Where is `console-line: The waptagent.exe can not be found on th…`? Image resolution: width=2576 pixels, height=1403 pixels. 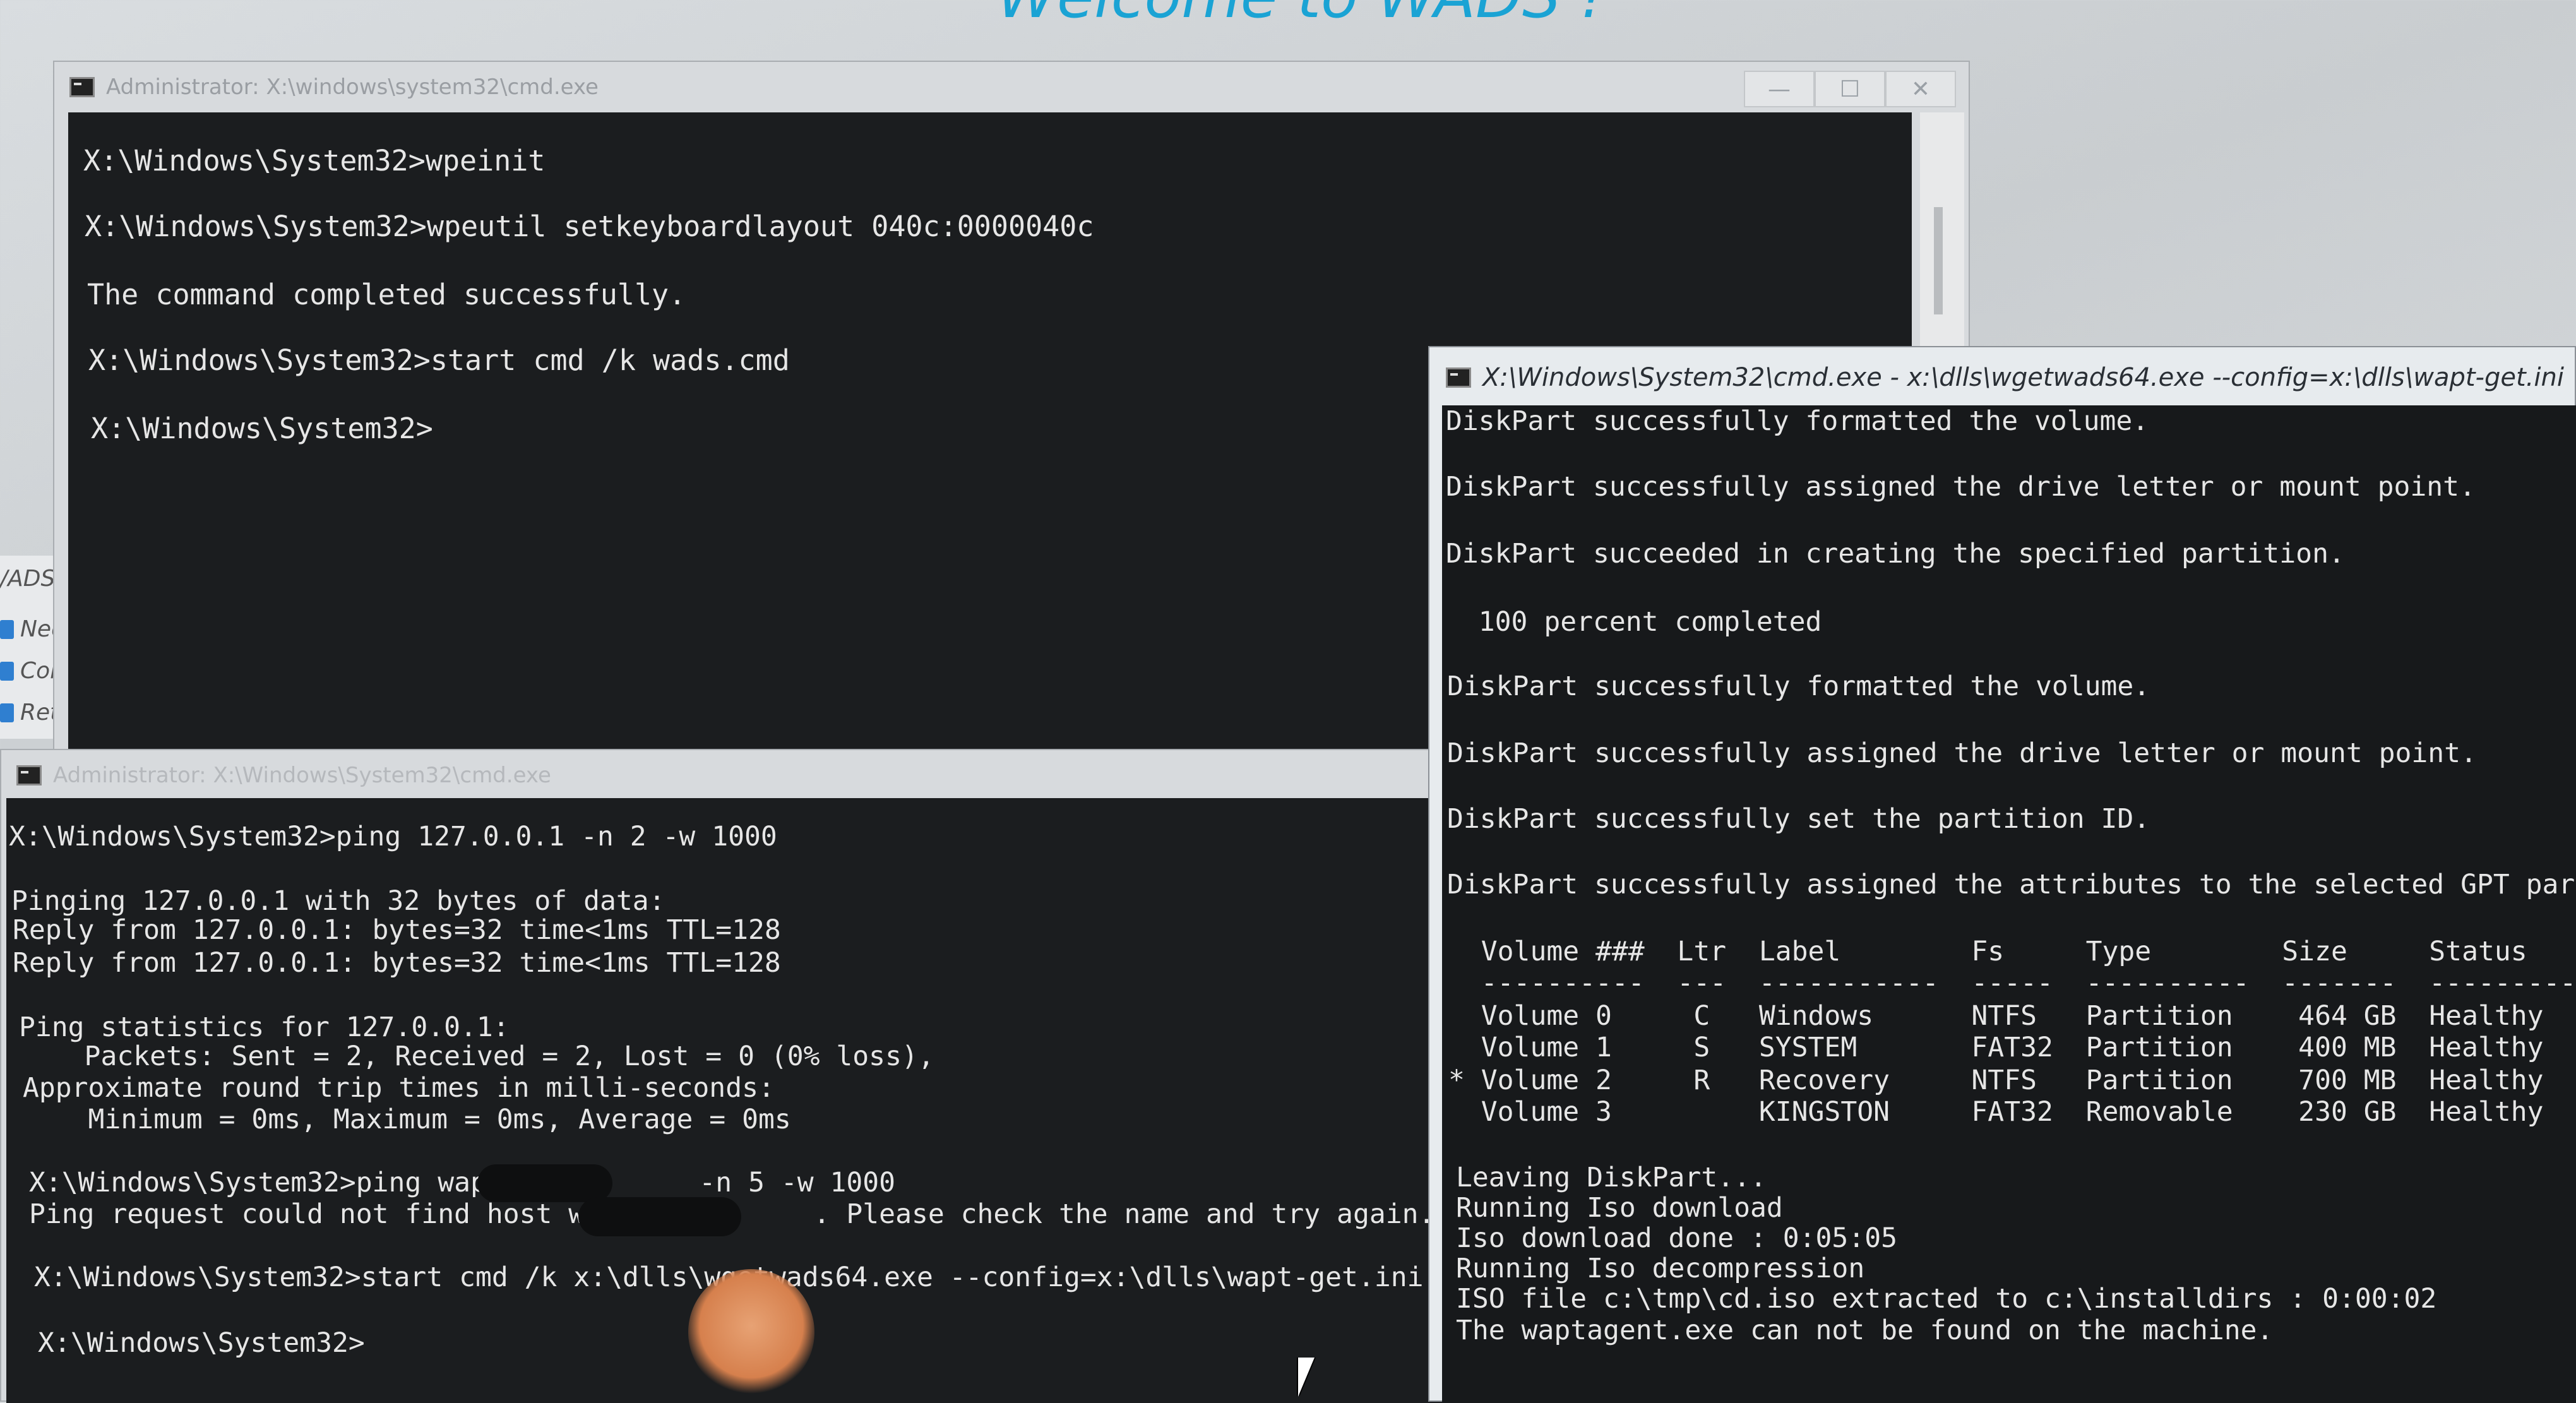
console-line: The waptagent.exe can not be found on th… is located at coordinates (1865, 1330).